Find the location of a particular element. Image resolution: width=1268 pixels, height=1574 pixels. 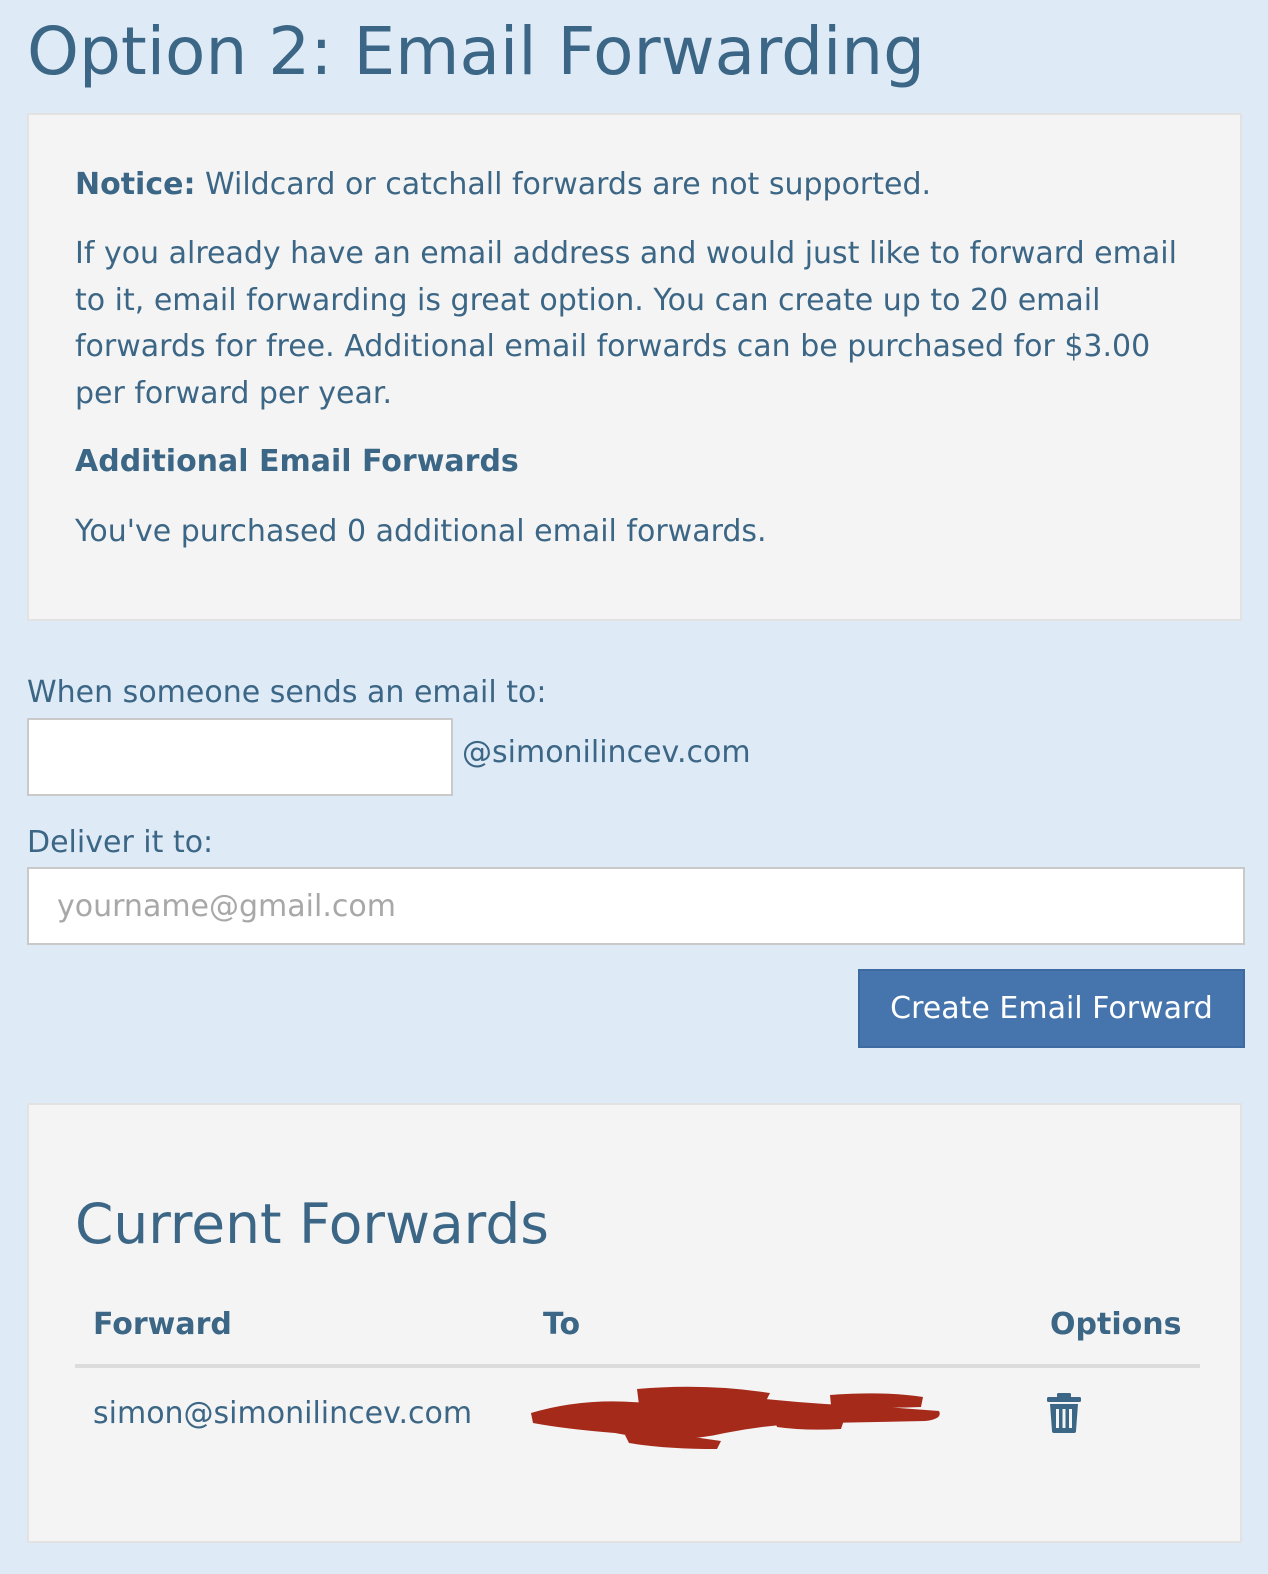

create-email-forward-button: Create Email Forward is located at coordinates (1051, 1008).